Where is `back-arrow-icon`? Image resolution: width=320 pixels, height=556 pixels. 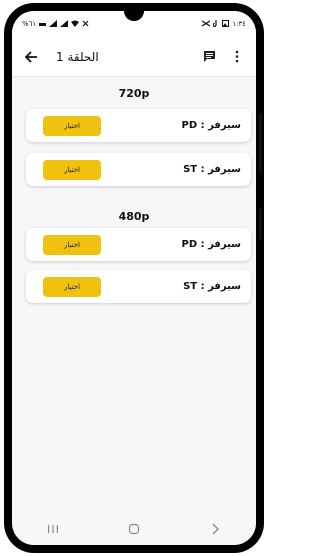 back-arrow-icon is located at coordinates (31, 57).